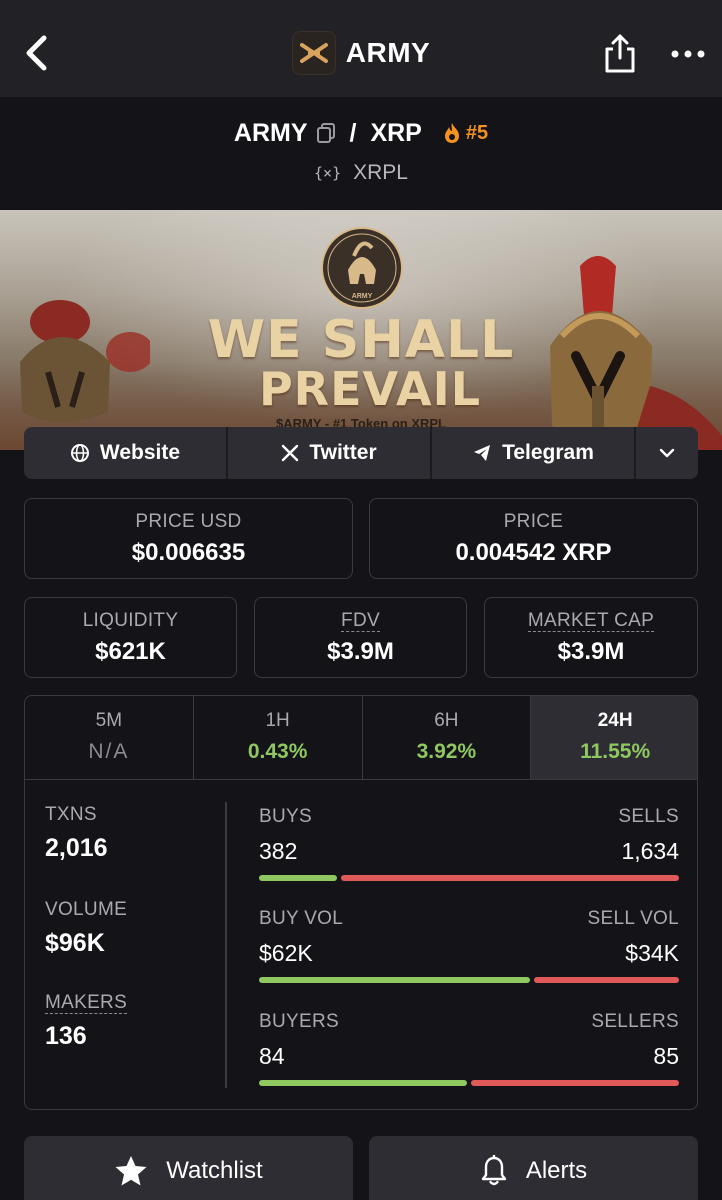  What do you see at coordinates (388, 52) in the screenshot?
I see `page-title: ARMY` at bounding box center [388, 52].